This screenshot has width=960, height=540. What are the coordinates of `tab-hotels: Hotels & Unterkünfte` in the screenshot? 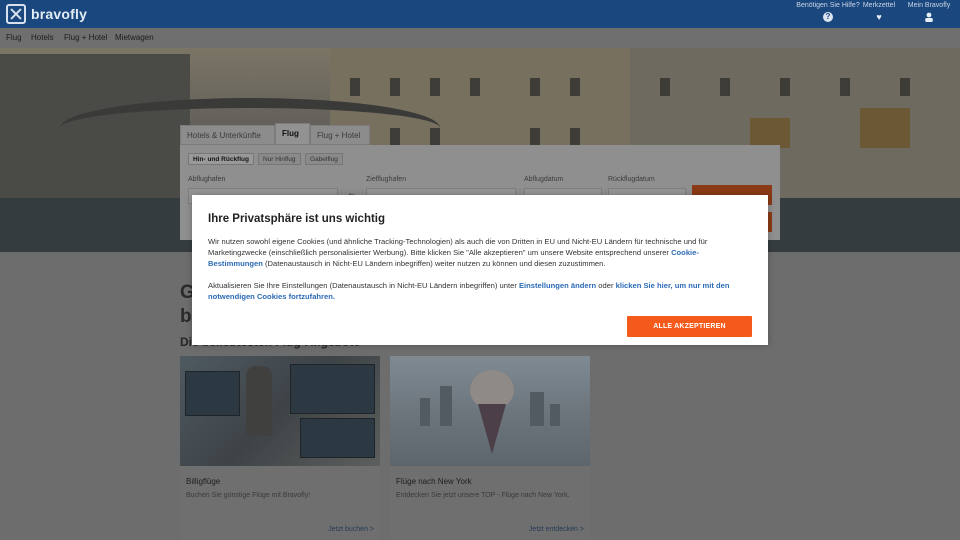 It's located at (227, 135).